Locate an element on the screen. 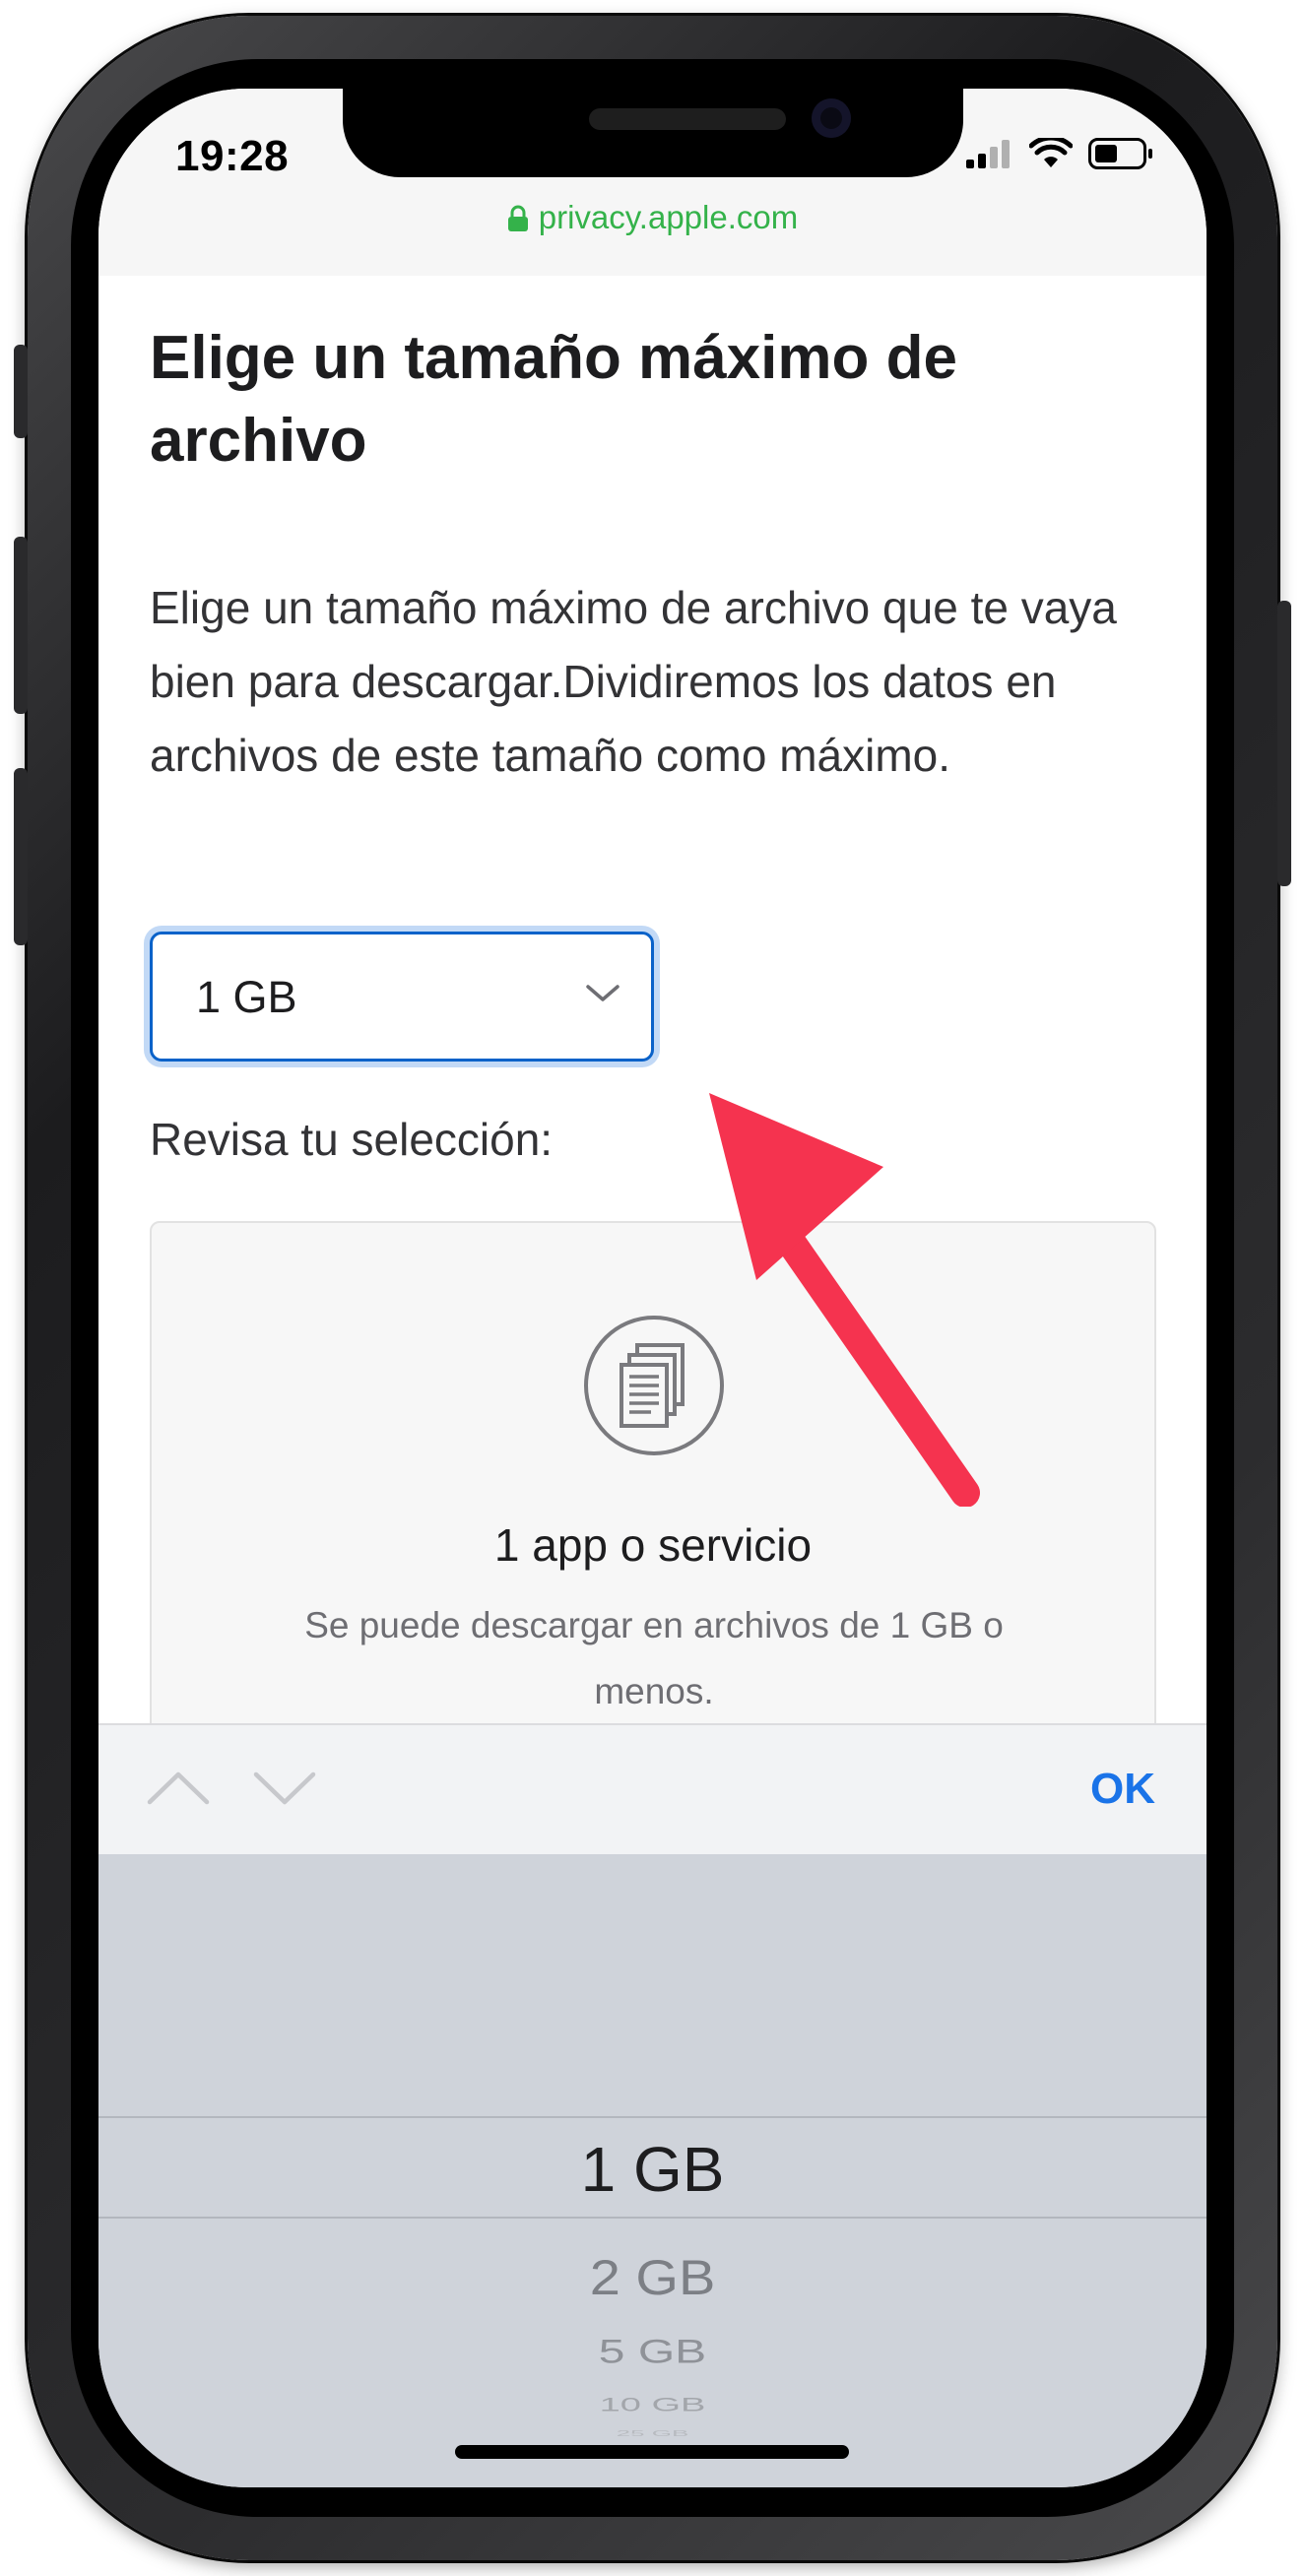 Image resolution: width=1305 pixels, height=2576 pixels. picker-option: 5 GB is located at coordinates (652, 2352).